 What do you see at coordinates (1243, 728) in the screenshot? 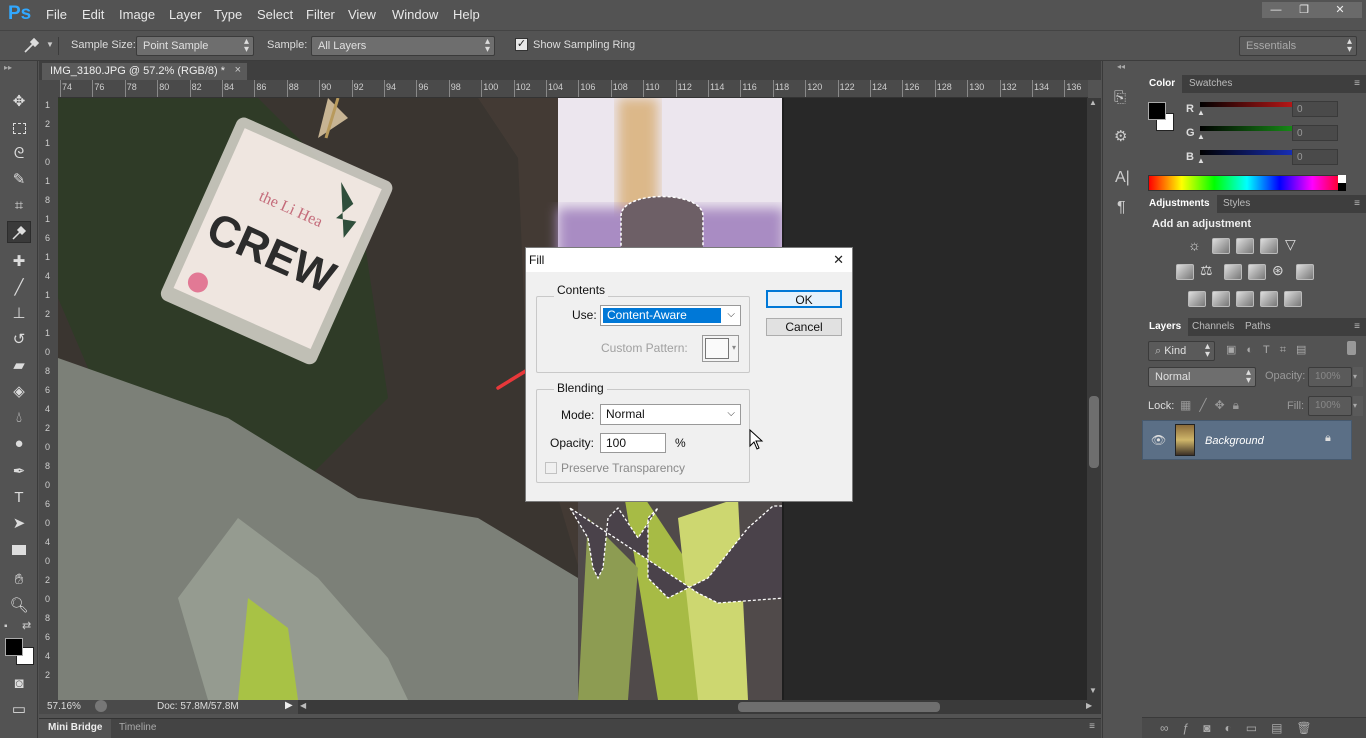
I see `layer-footer-icons: ∞ƒ◙◐▭▤🗑︎` at bounding box center [1243, 728].